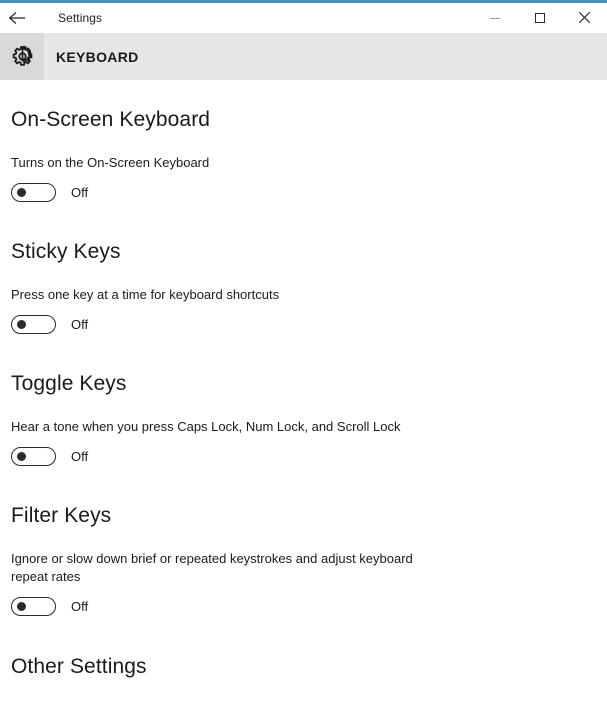 The image size is (607, 707). I want to click on arrow-left-icon, so click(17, 18).